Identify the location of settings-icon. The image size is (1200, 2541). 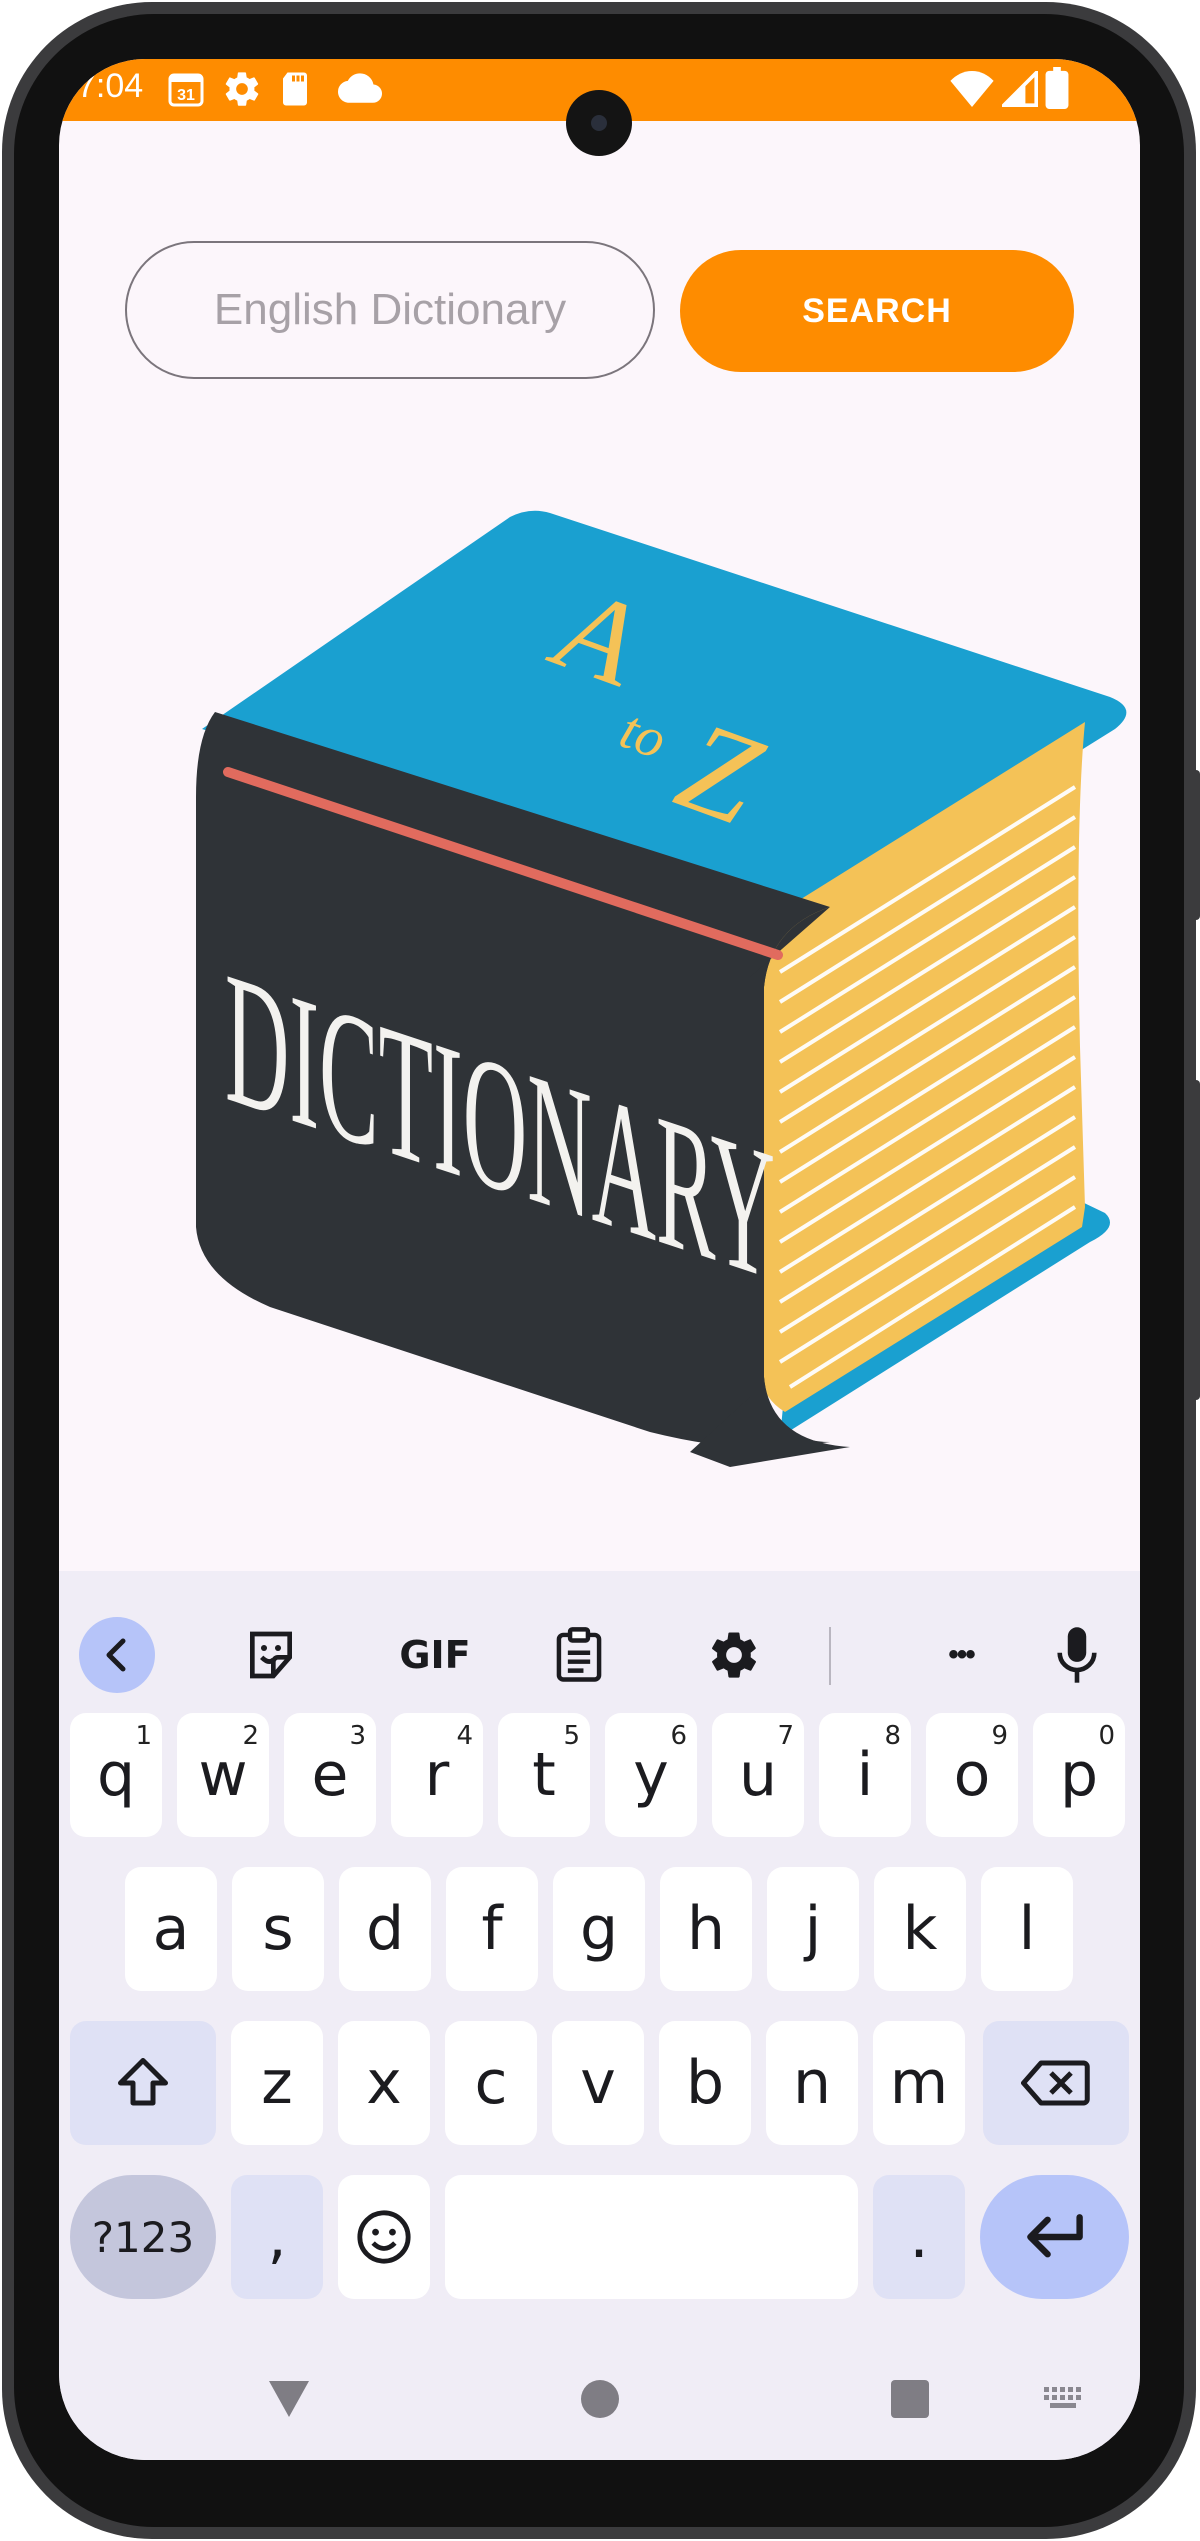
(242, 91).